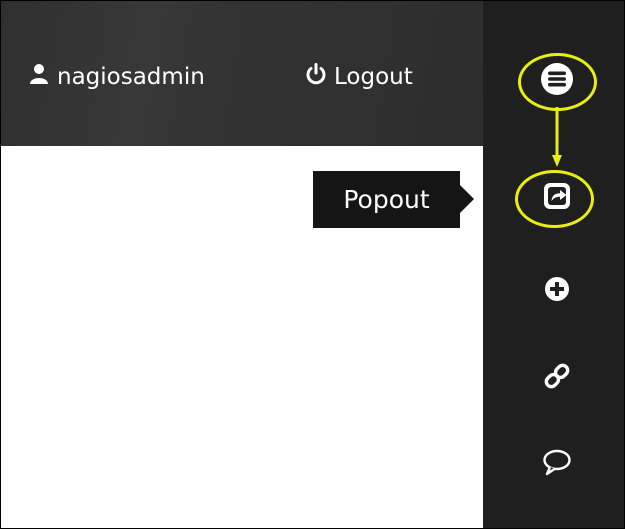 The image size is (625, 529). I want to click on popout-share-icon, so click(557, 198).